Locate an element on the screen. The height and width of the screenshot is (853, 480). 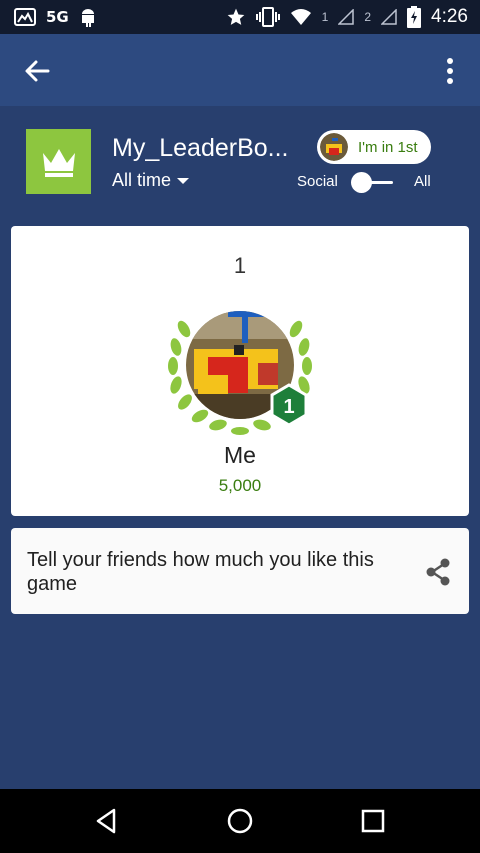
gallery-icon is located at coordinates (25, 17).